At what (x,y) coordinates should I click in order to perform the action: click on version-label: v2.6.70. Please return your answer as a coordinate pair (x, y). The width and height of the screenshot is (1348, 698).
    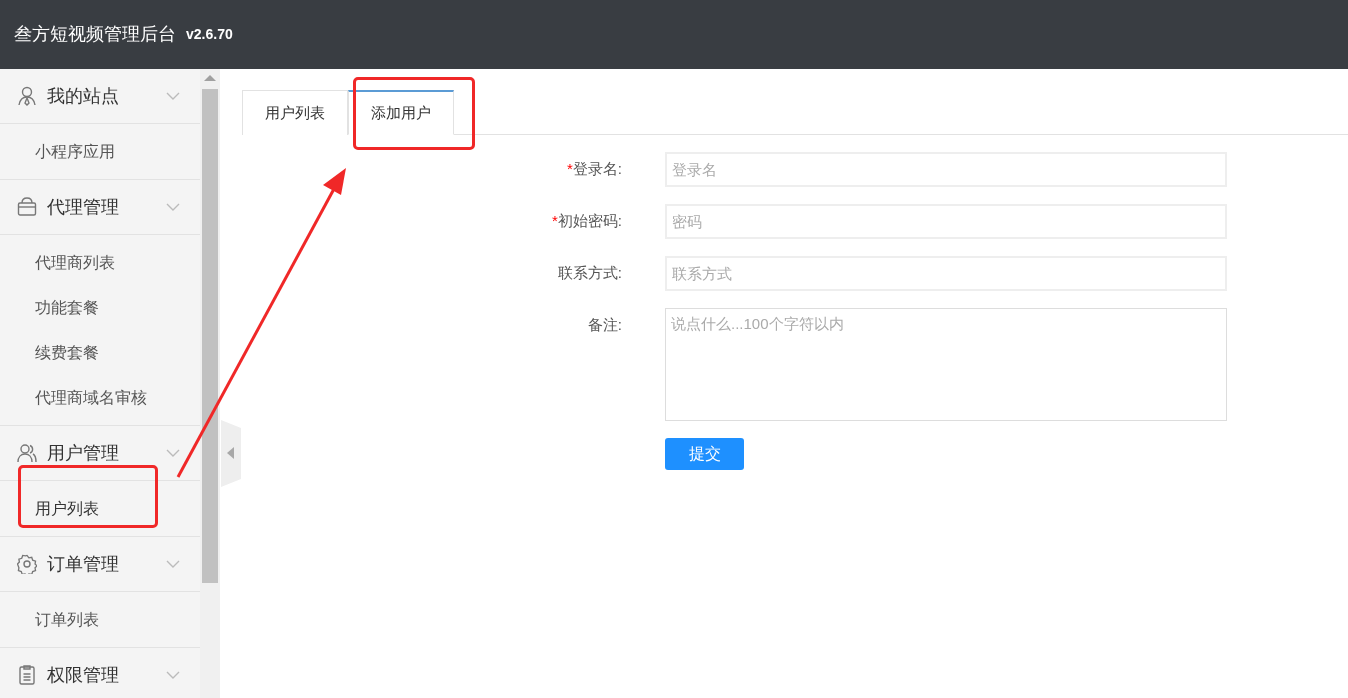
    Looking at the image, I should click on (209, 34).